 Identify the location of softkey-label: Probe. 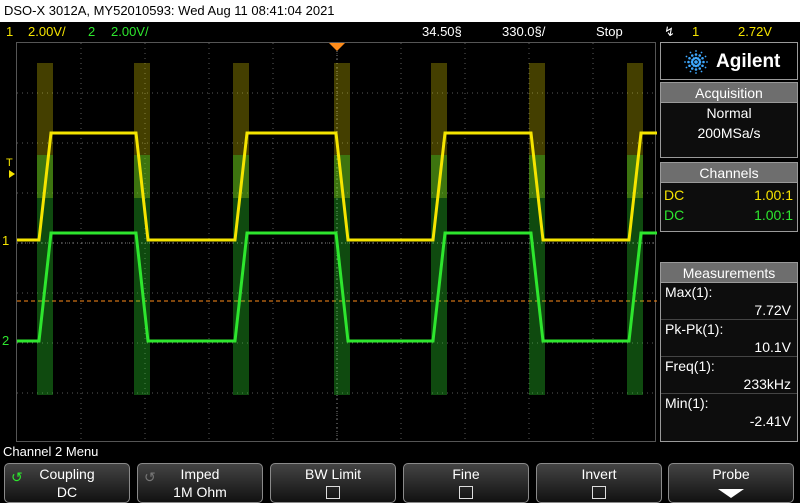
(731, 474).